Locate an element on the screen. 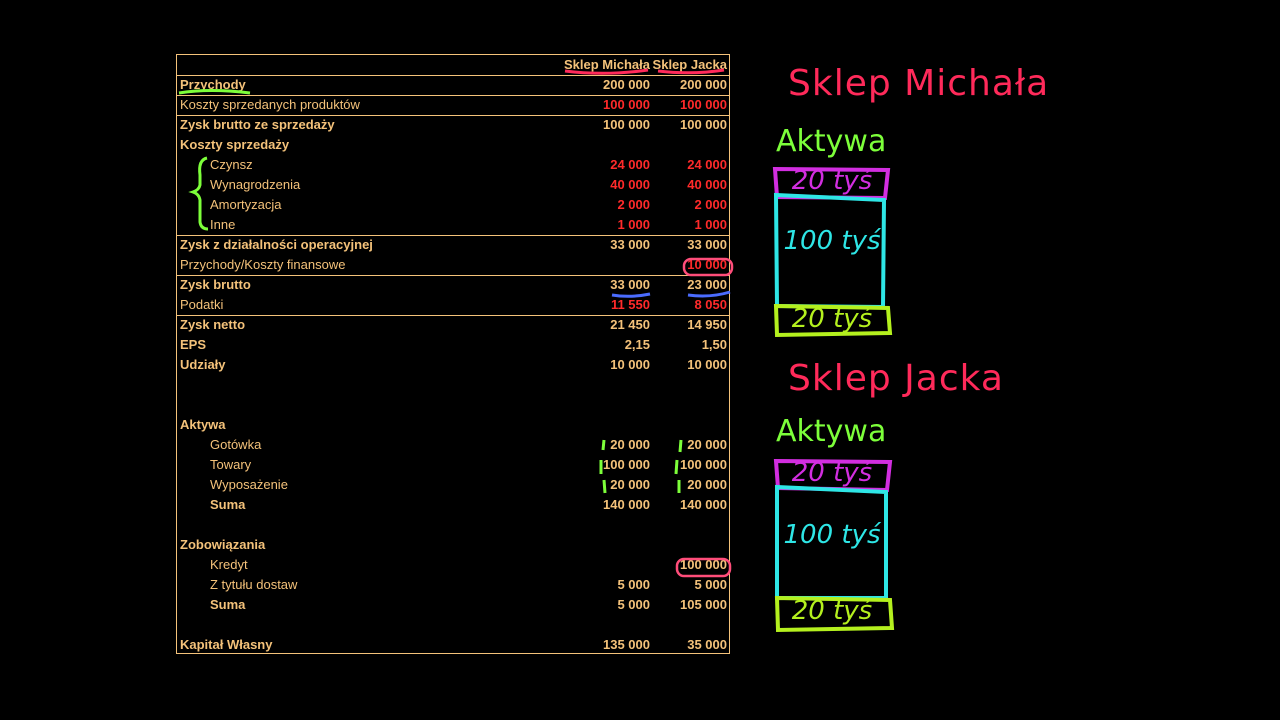 The width and height of the screenshot is (1280, 720). column-header-sklep-jacka: Sklep Jacka is located at coordinates (689, 64).